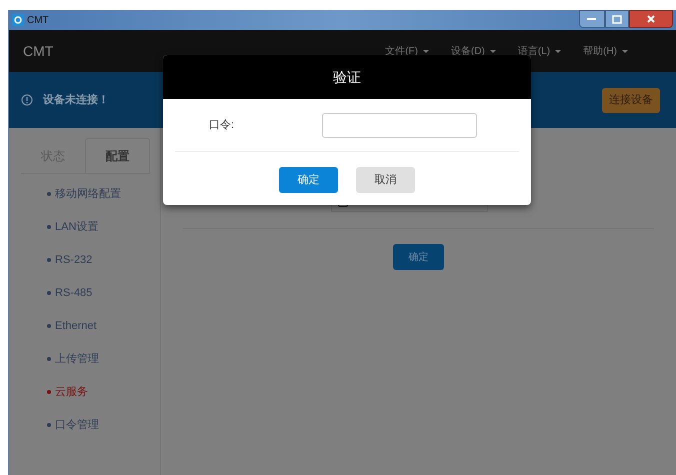 This screenshot has width=676, height=475. What do you see at coordinates (103, 293) in the screenshot?
I see `sidebar-item: RS-485` at bounding box center [103, 293].